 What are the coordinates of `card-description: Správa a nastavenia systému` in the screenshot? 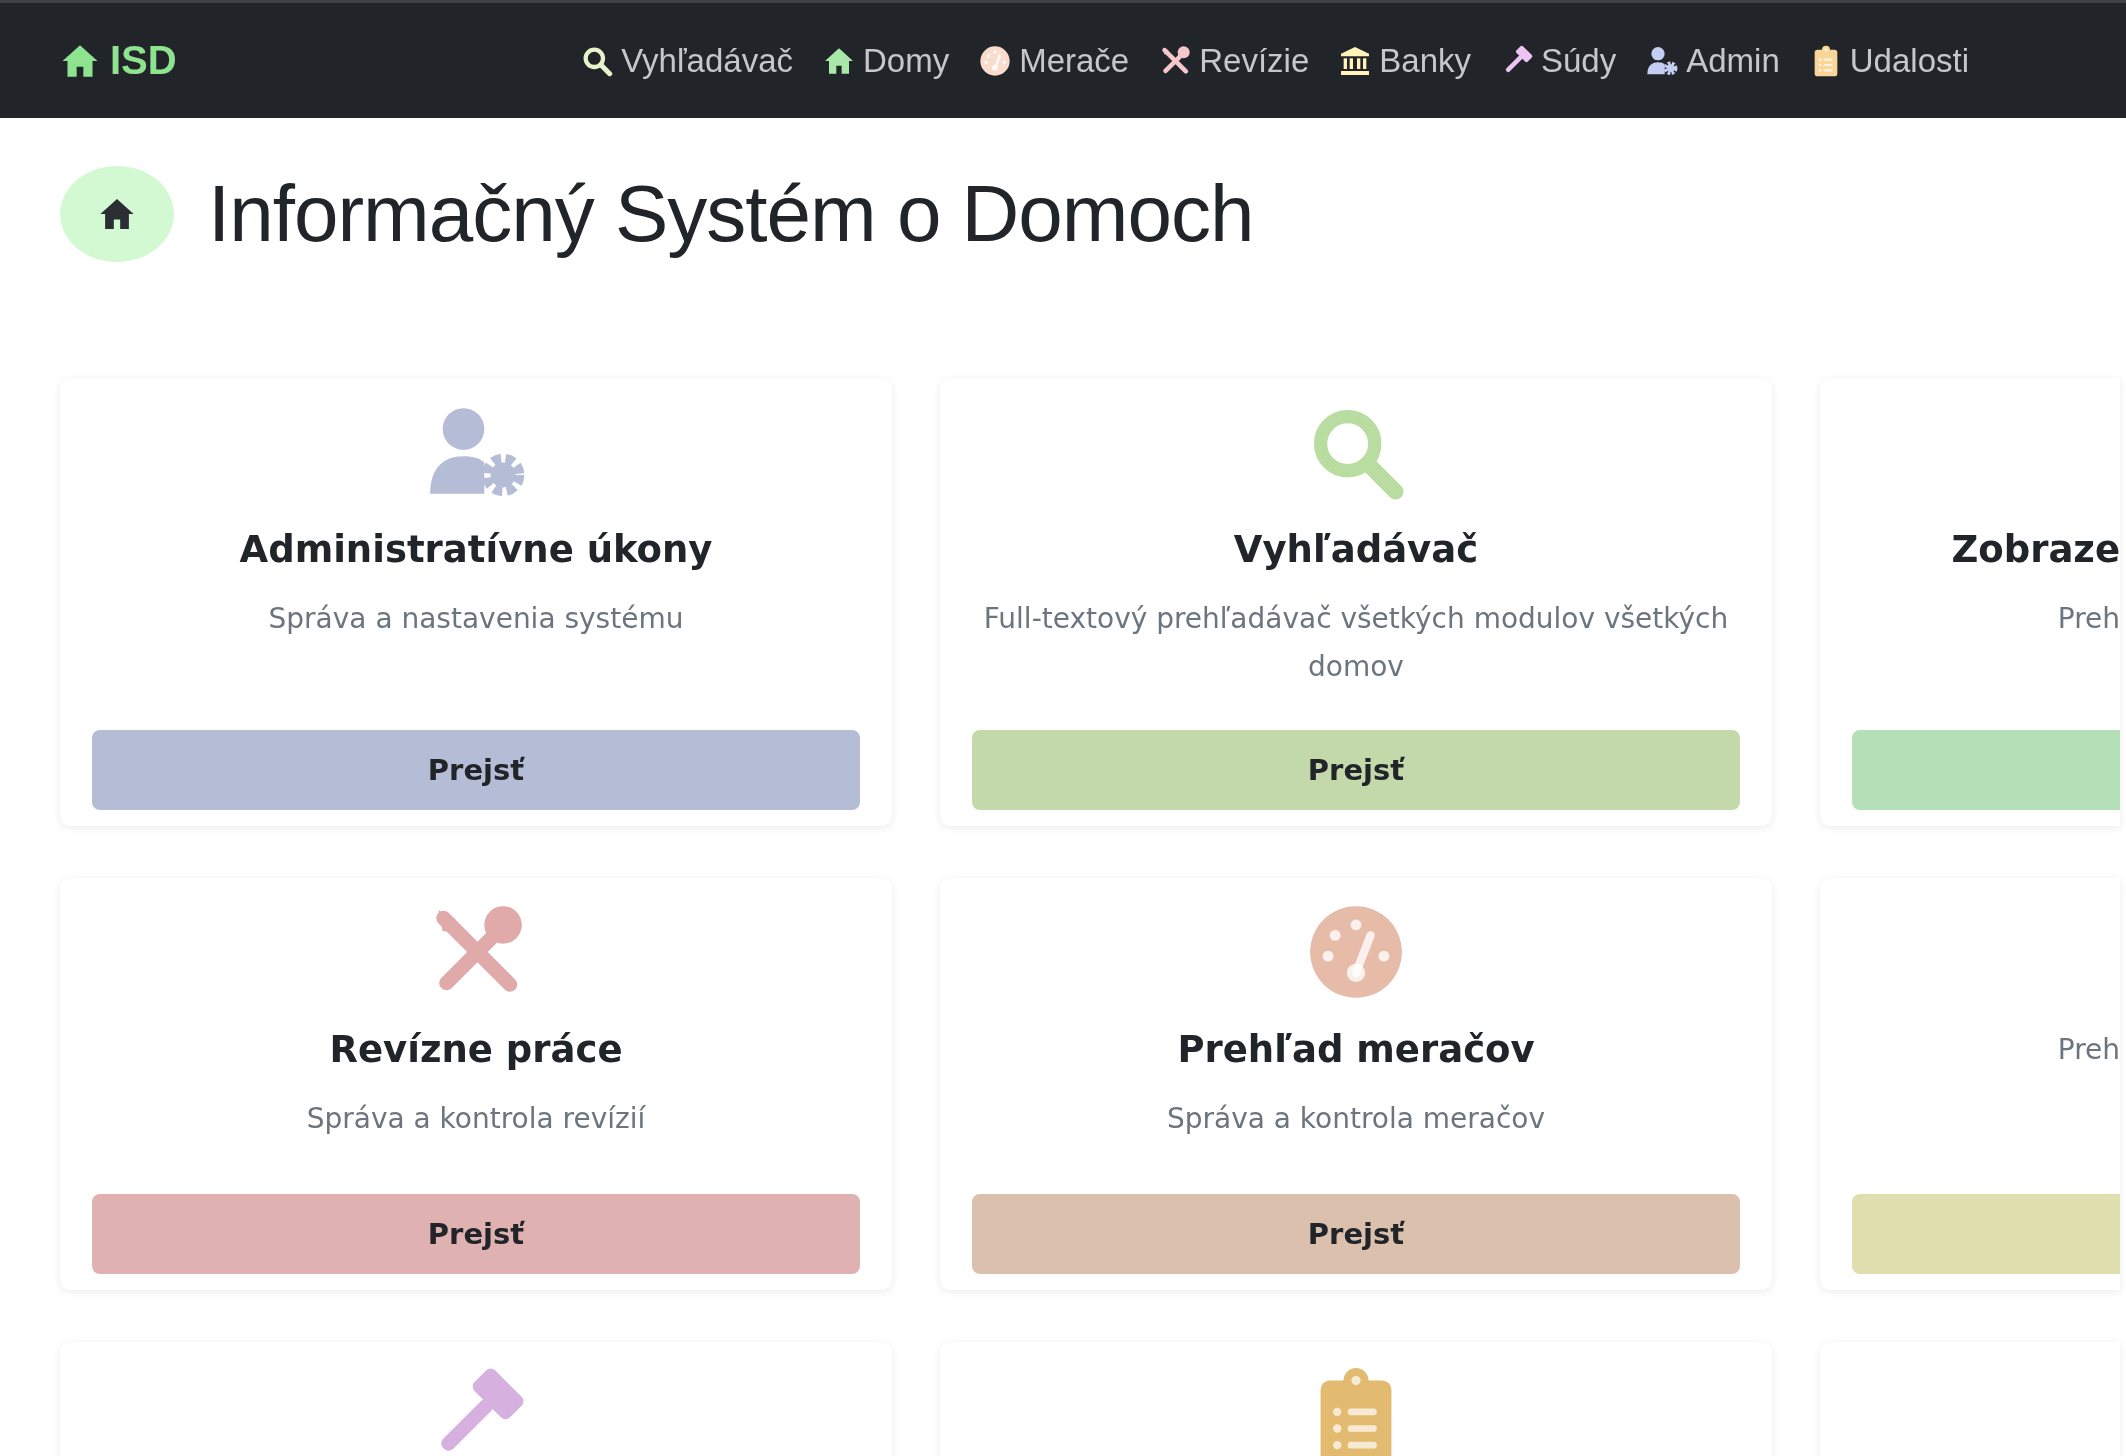 It's located at (476, 619).